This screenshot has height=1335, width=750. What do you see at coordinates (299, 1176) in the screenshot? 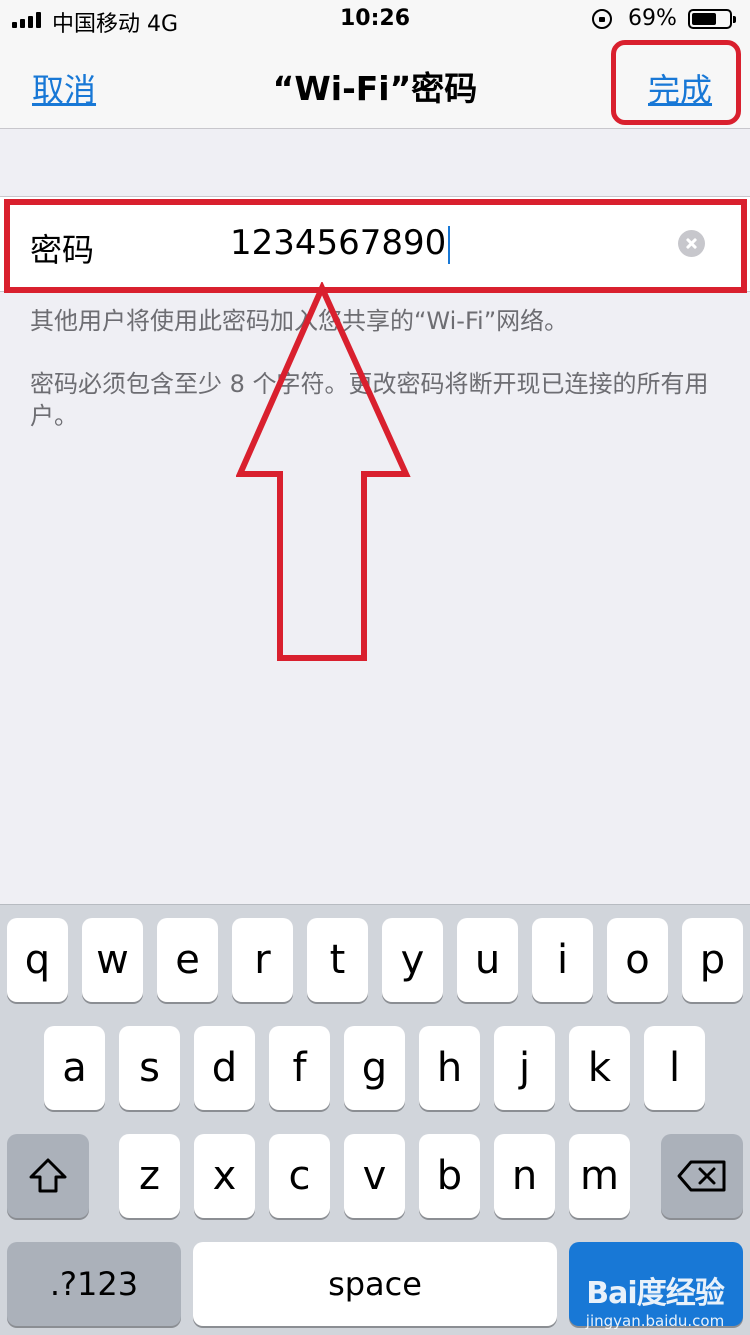
I see `key-c: c` at bounding box center [299, 1176].